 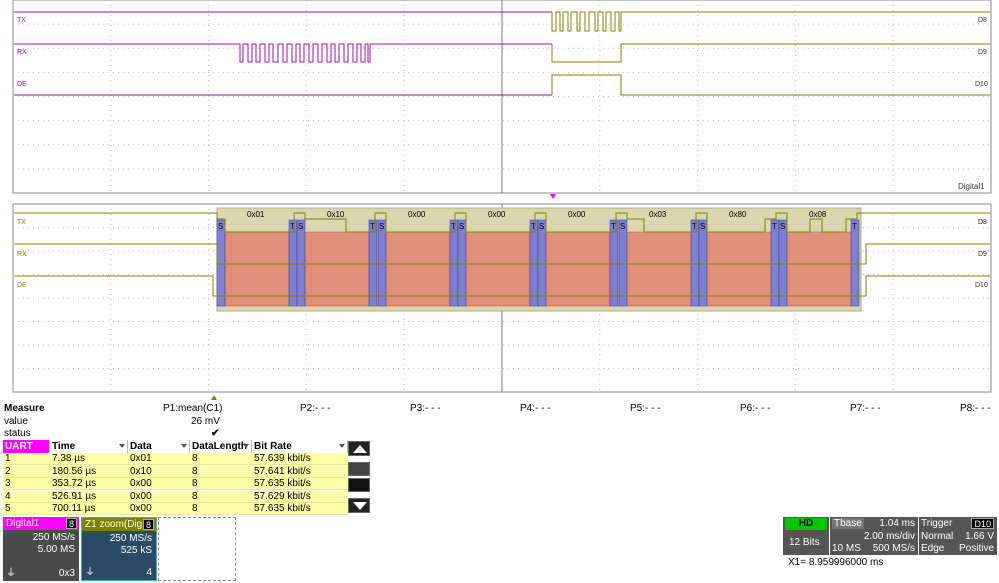 I want to click on col-time: Time, so click(x=89, y=446).